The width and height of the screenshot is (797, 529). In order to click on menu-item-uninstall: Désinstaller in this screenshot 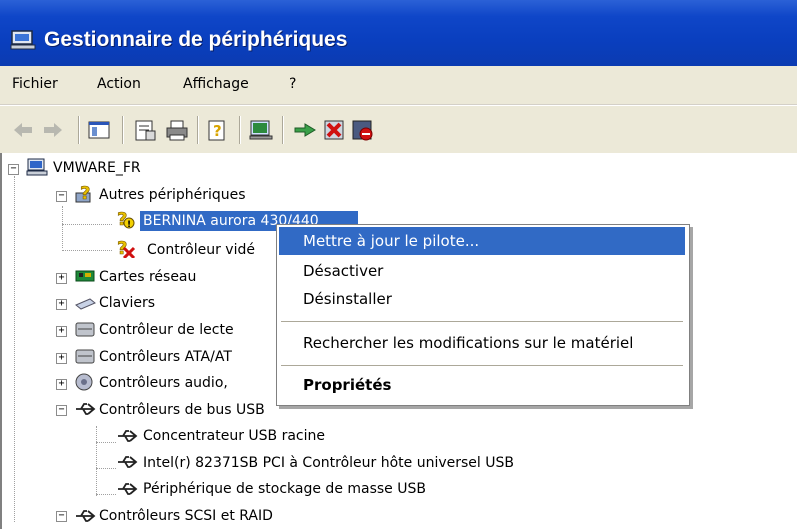, I will do `click(482, 299)`.